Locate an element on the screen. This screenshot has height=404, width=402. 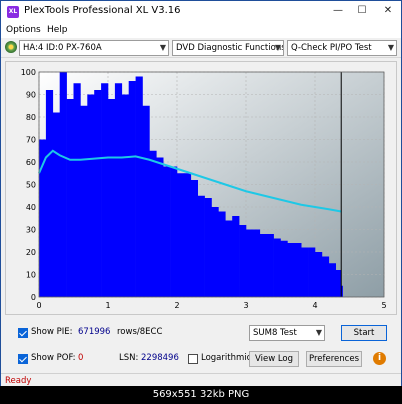
menu-help: Help is located at coordinates (57, 30).